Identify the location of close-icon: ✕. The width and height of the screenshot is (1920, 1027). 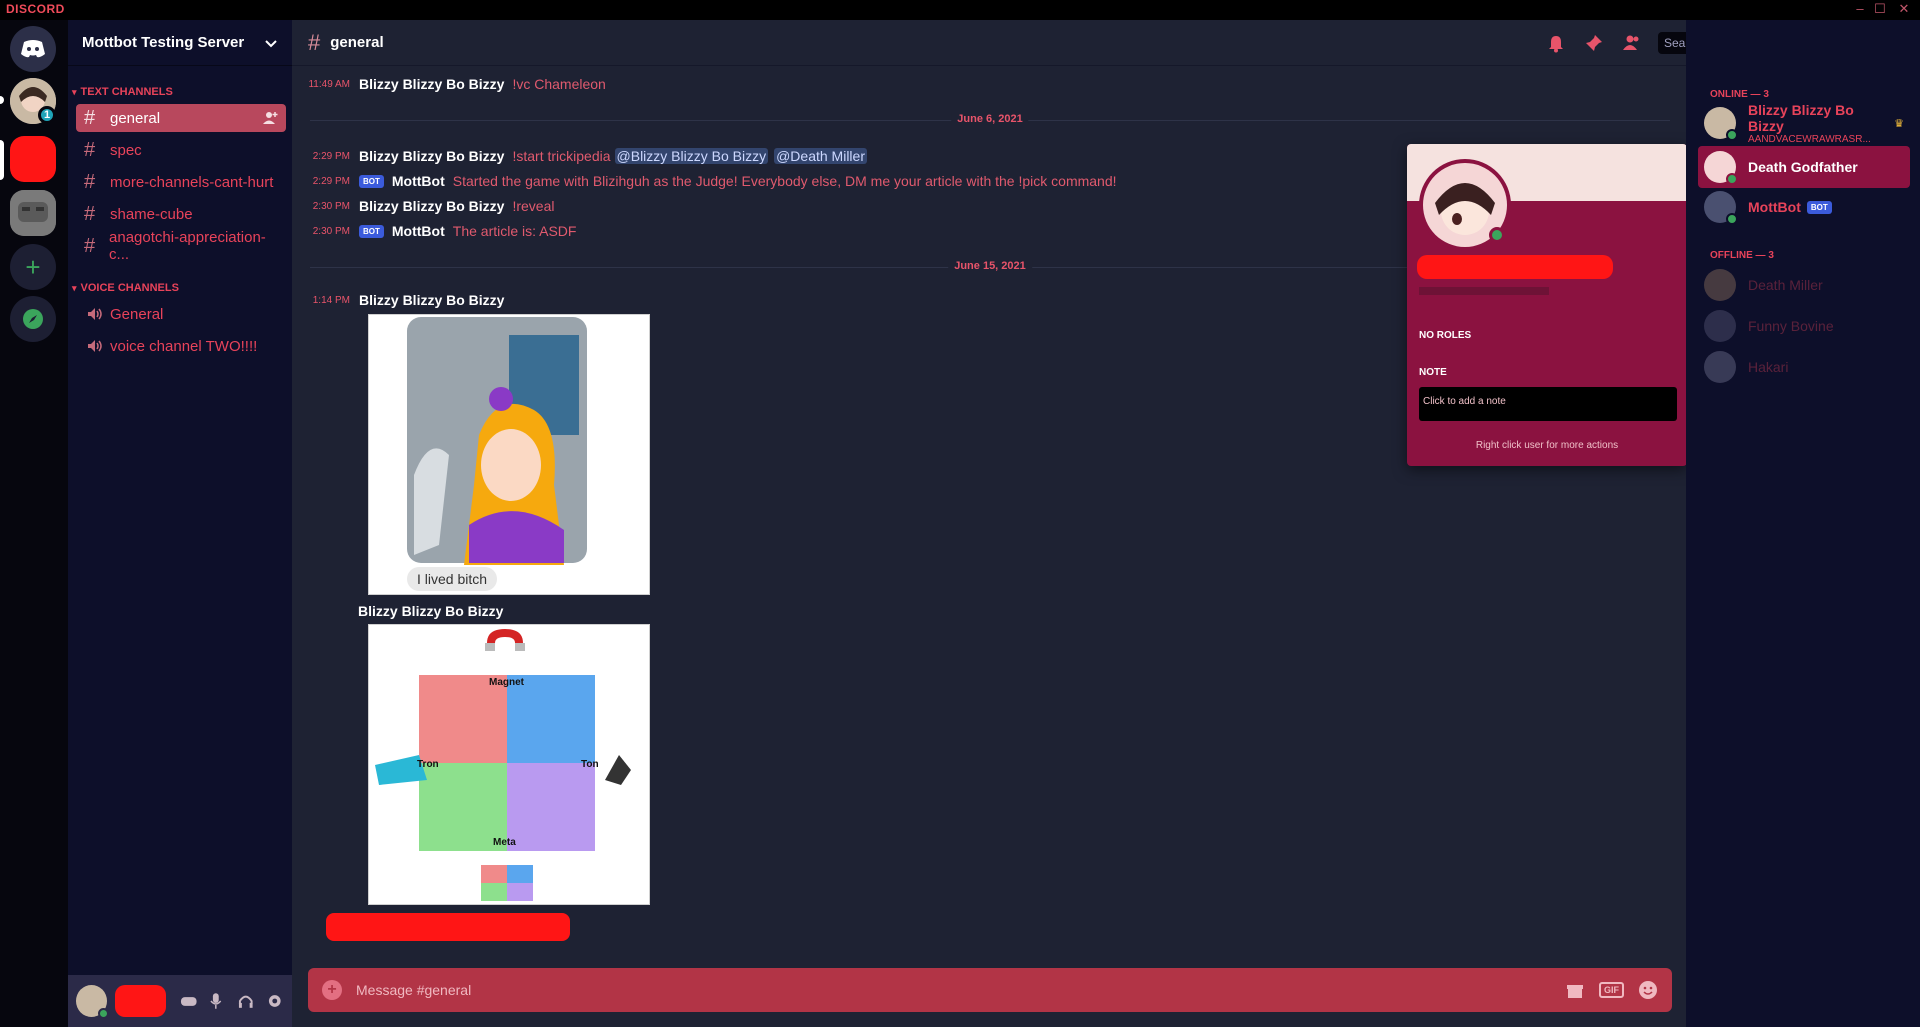
(1904, 9).